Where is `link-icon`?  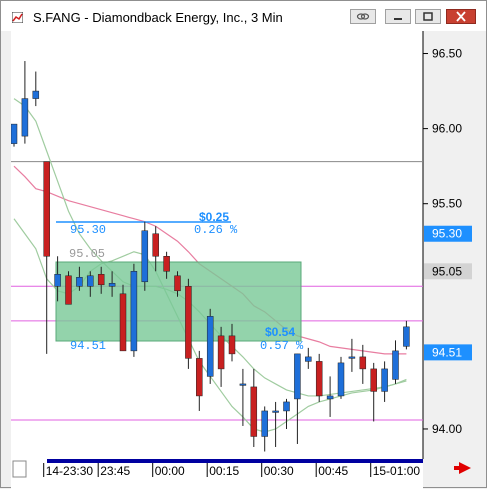 link-icon is located at coordinates (363, 16).